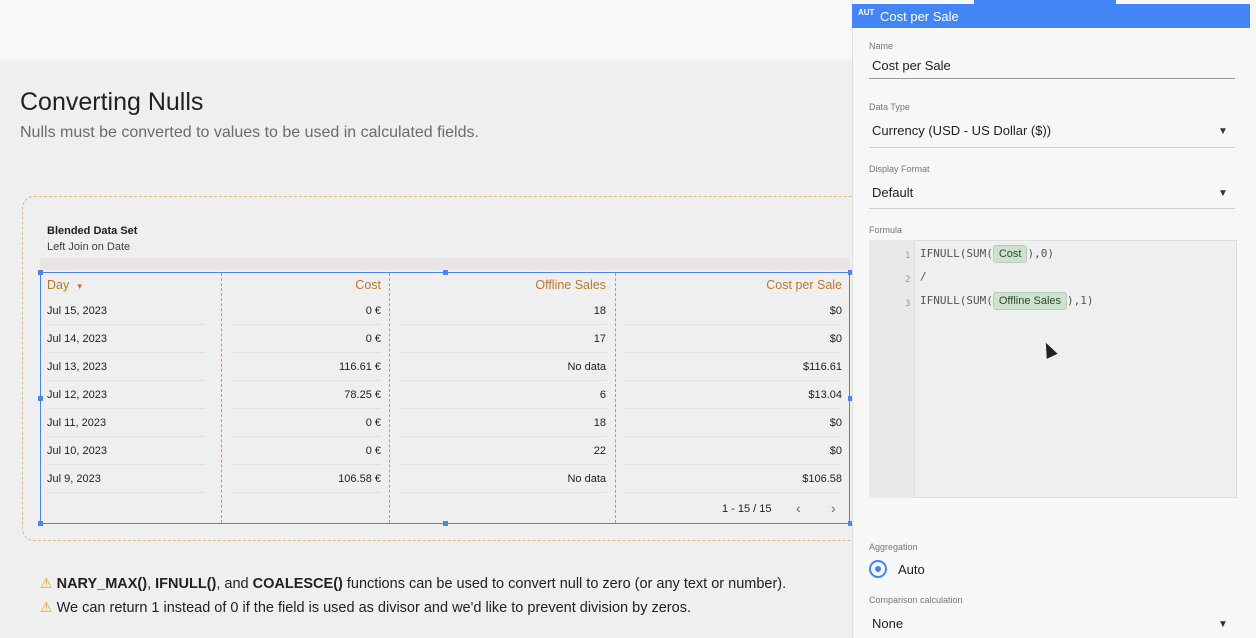  Describe the element at coordinates (65, 285) in the screenshot. I see `column-header-day: Day ▼` at that location.